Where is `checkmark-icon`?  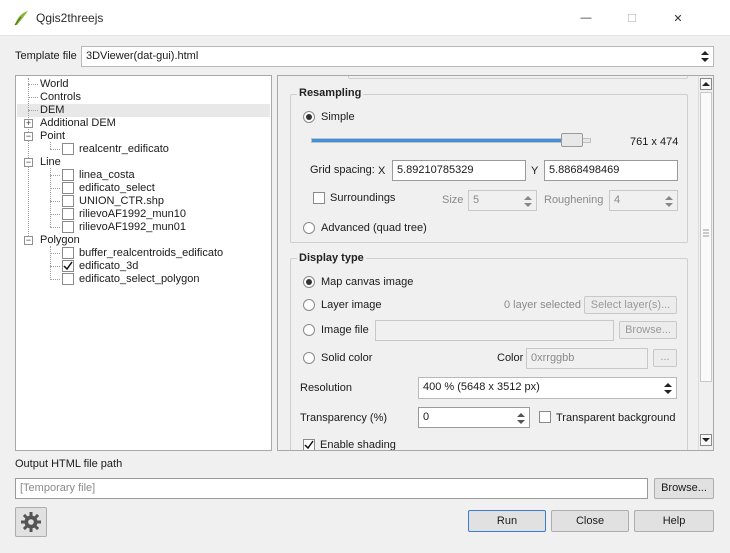 checkmark-icon is located at coordinates (309, 445).